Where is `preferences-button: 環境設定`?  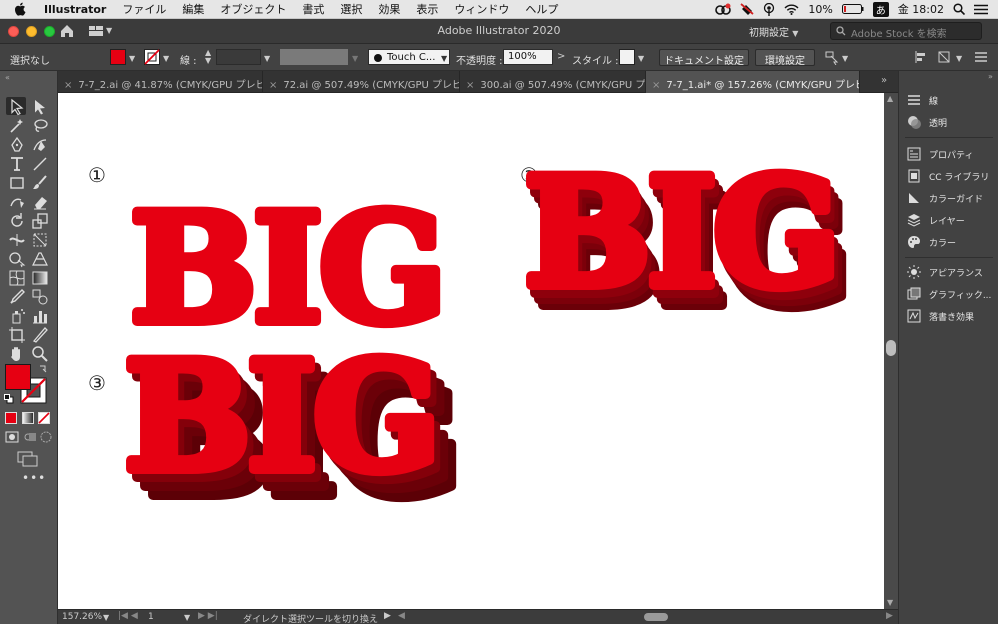
preferences-button: 環境設定 is located at coordinates (785, 58).